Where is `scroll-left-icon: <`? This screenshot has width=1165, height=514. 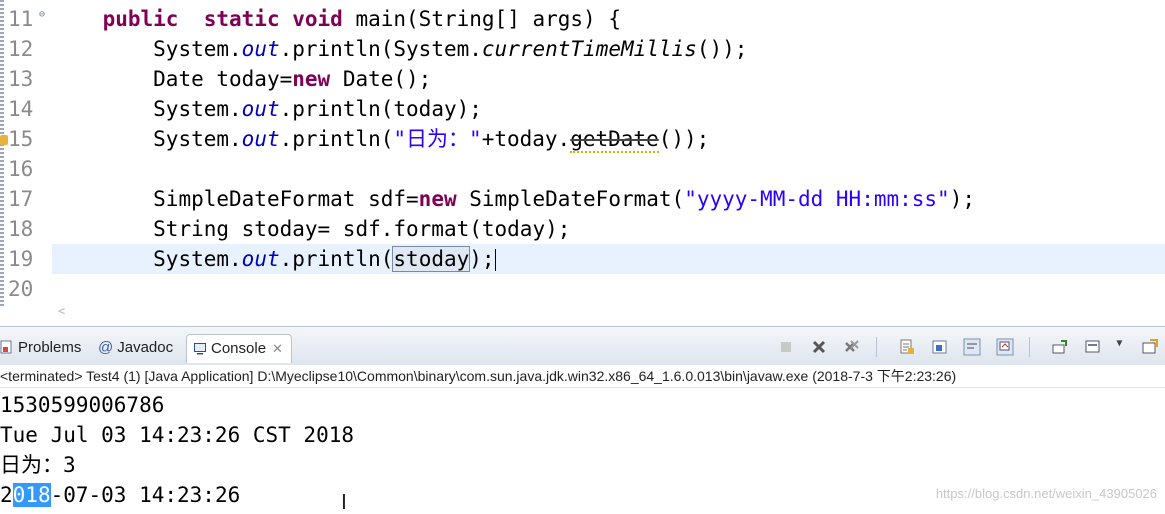 scroll-left-icon: < is located at coordinates (61, 311).